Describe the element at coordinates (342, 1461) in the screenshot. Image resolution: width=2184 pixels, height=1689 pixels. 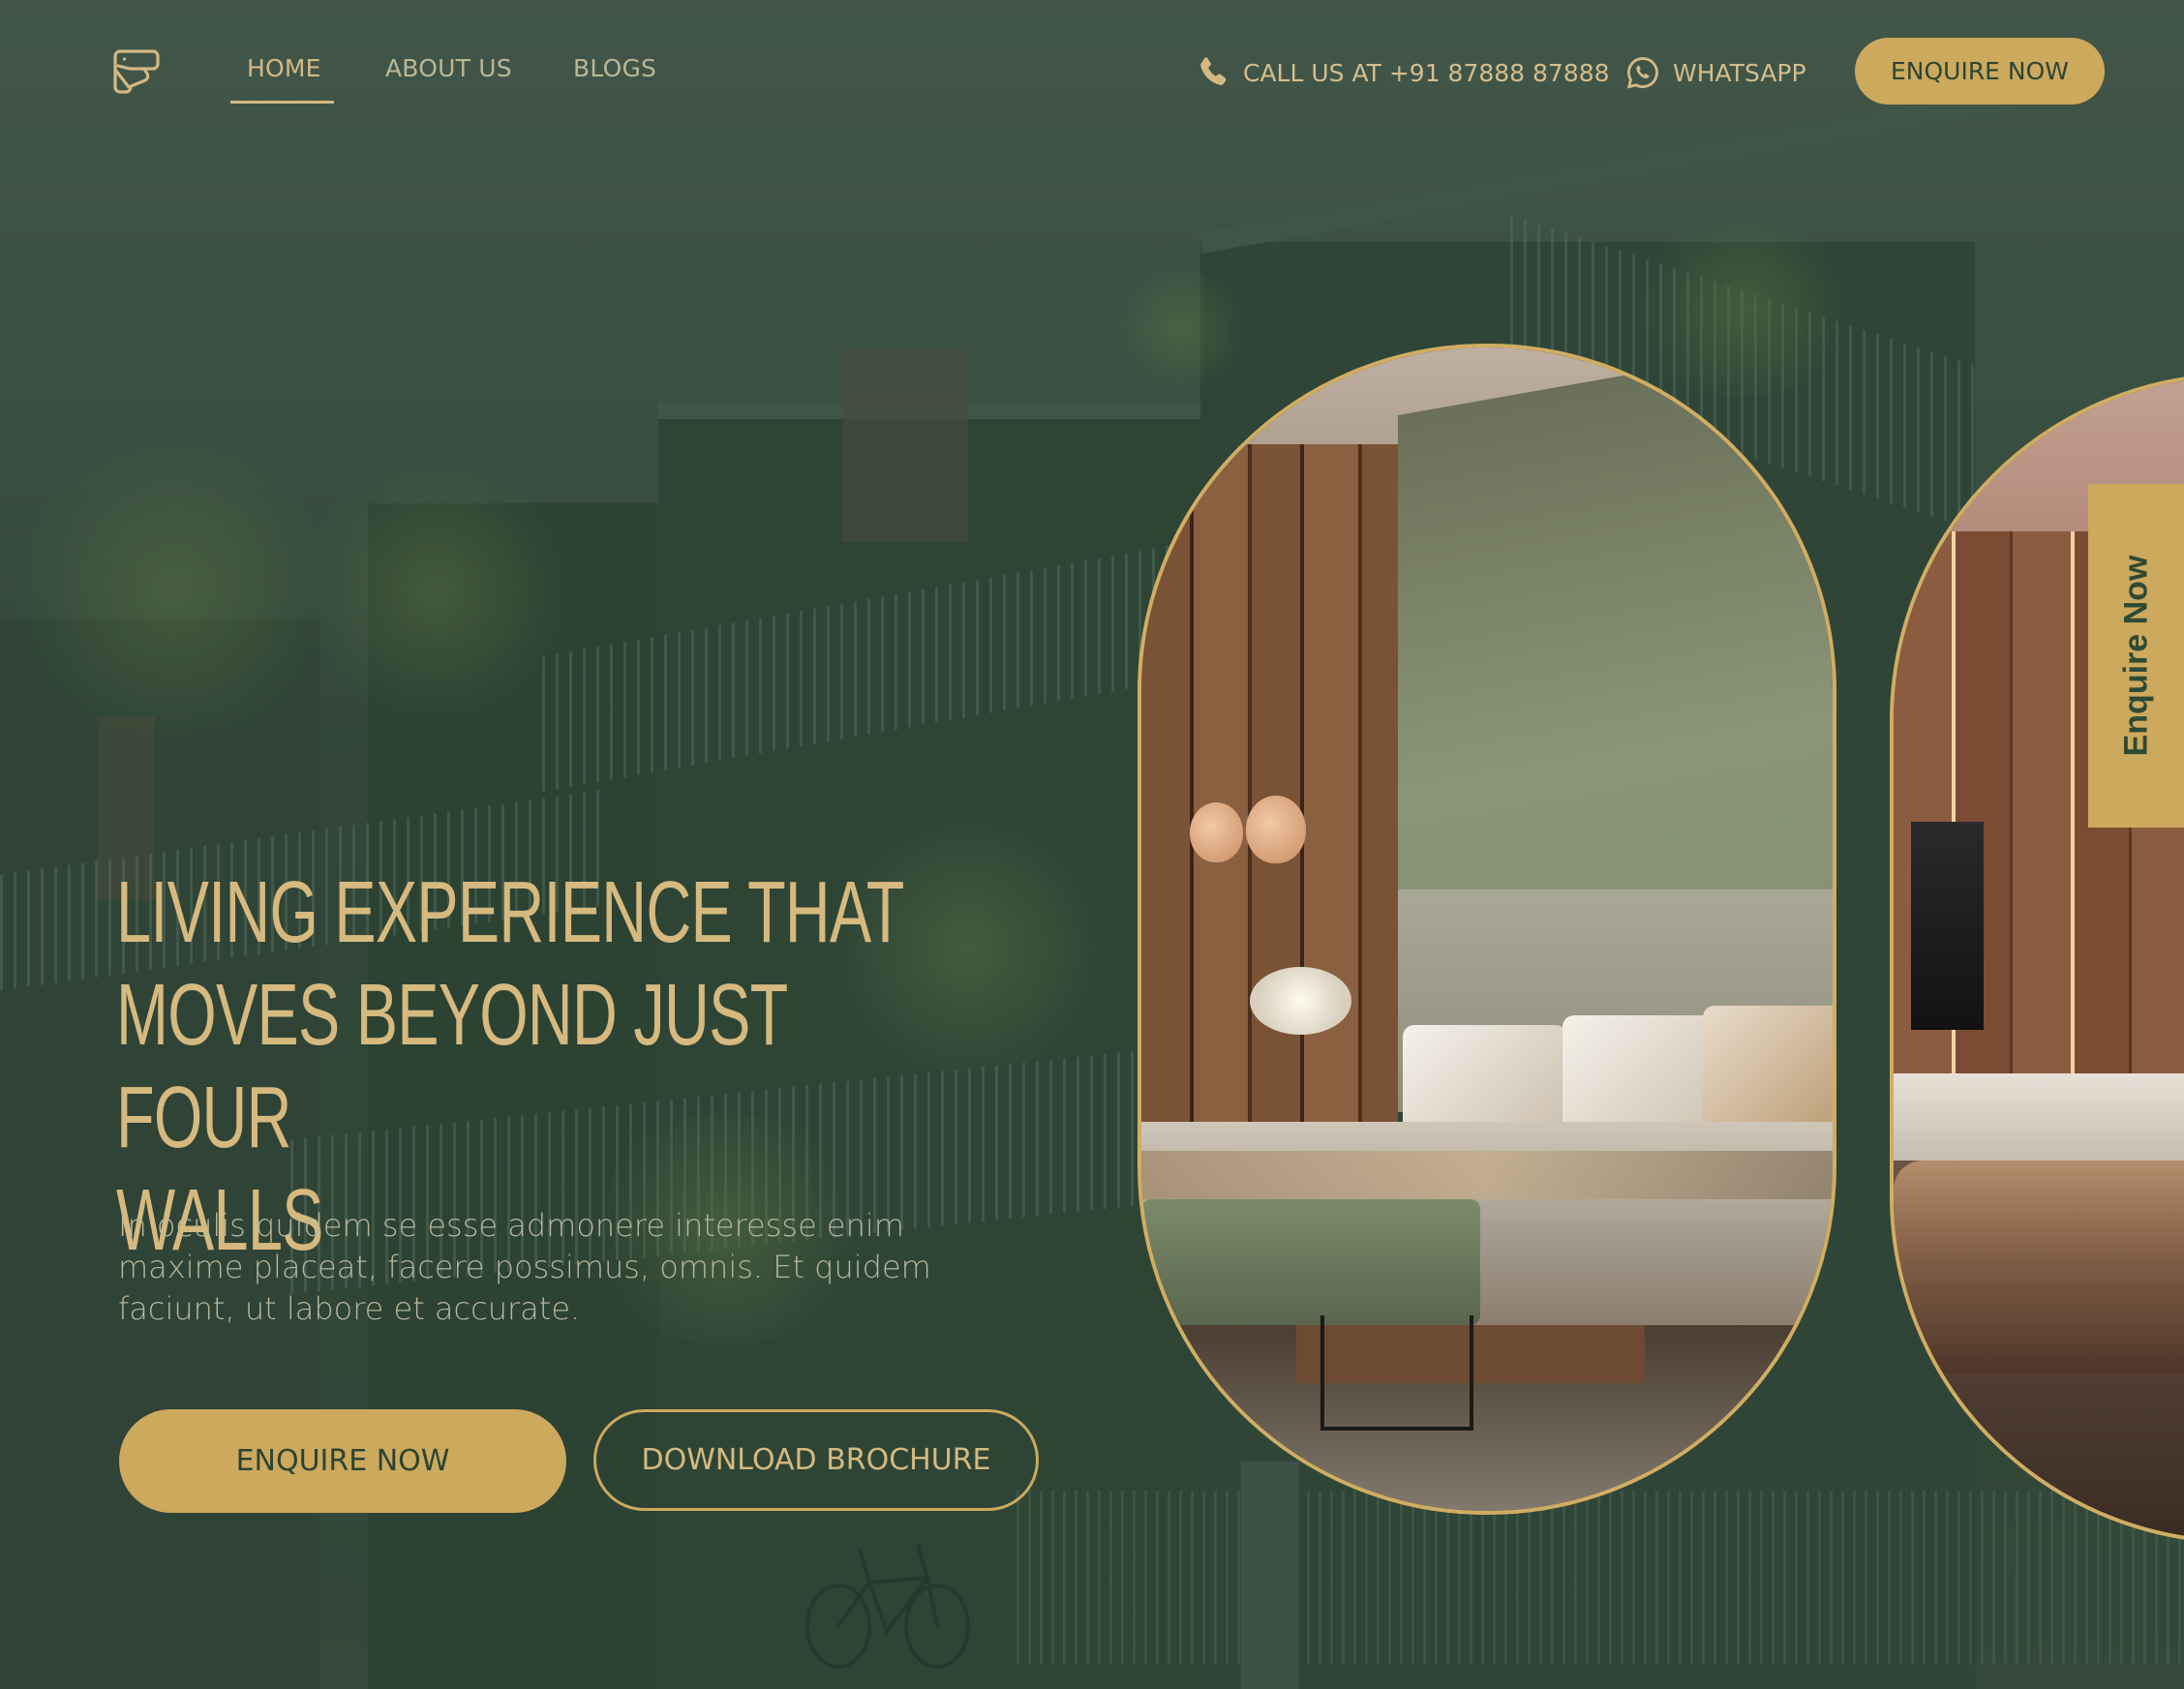
I see `enquire-now-button: ENQUIRE NOW` at that location.